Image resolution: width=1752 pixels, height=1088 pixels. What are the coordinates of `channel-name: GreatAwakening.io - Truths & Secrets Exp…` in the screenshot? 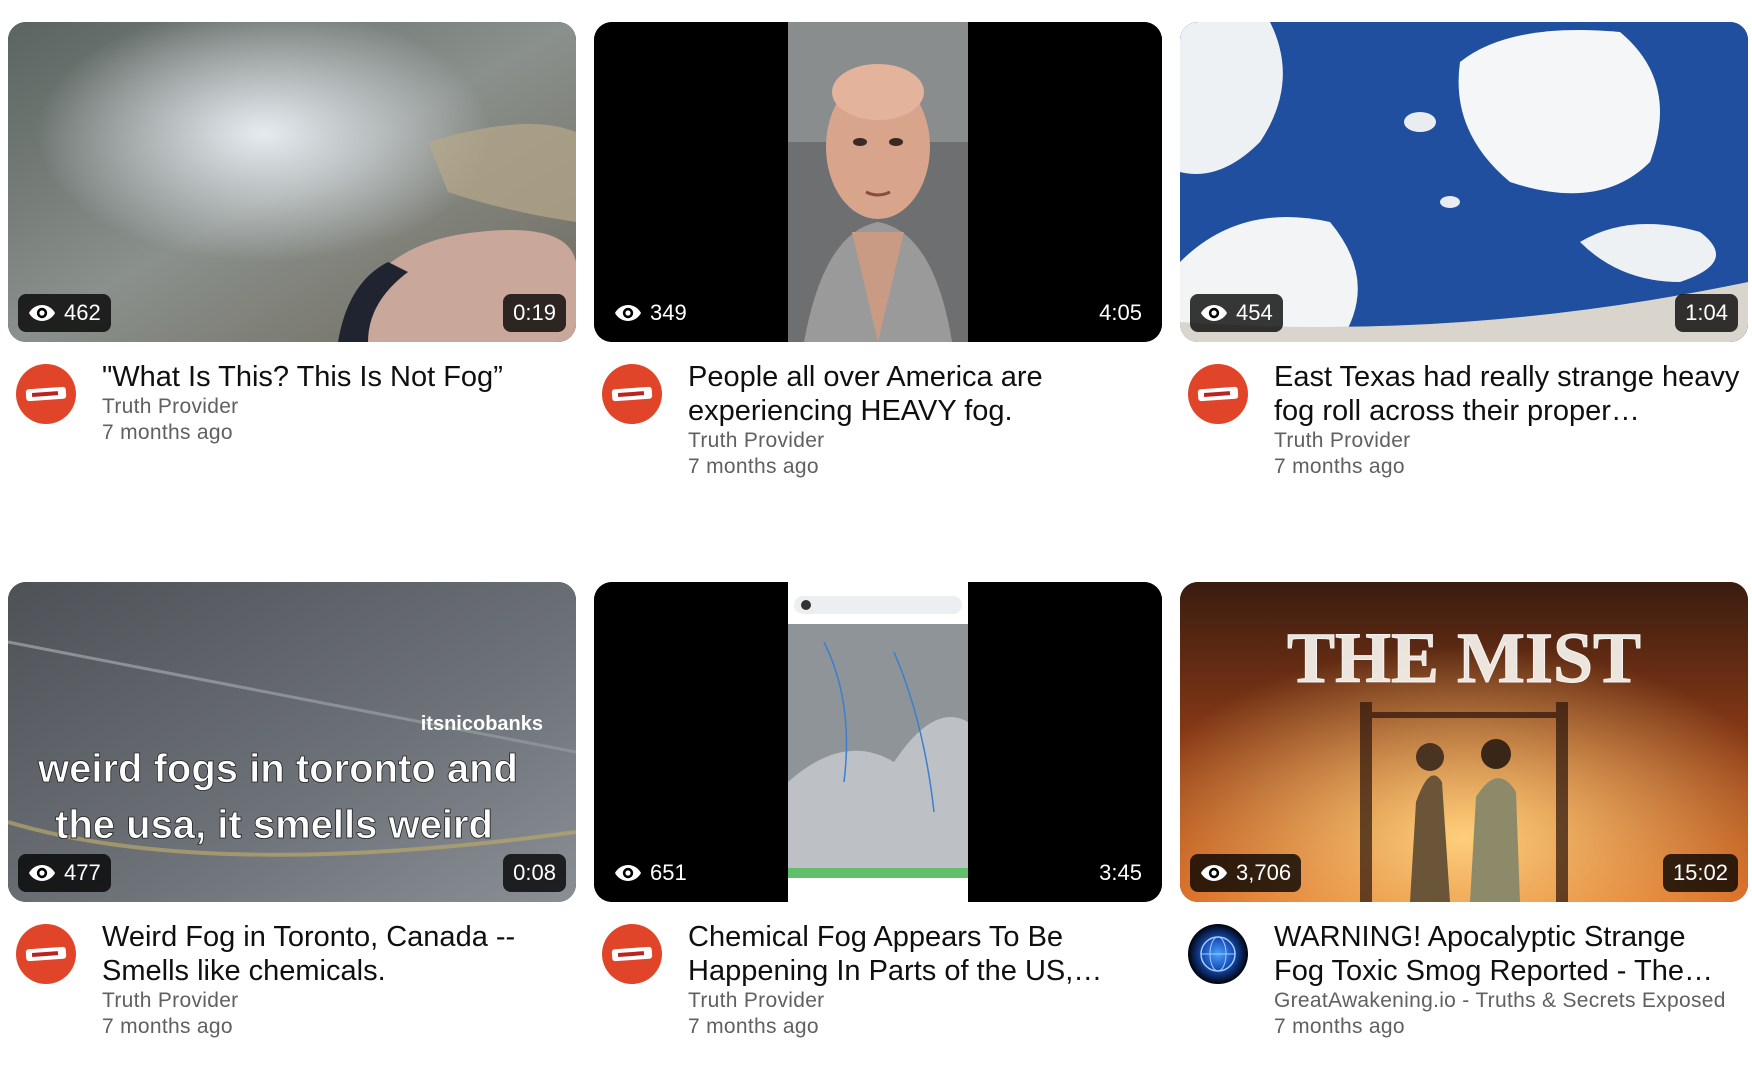 It's located at (1508, 1001).